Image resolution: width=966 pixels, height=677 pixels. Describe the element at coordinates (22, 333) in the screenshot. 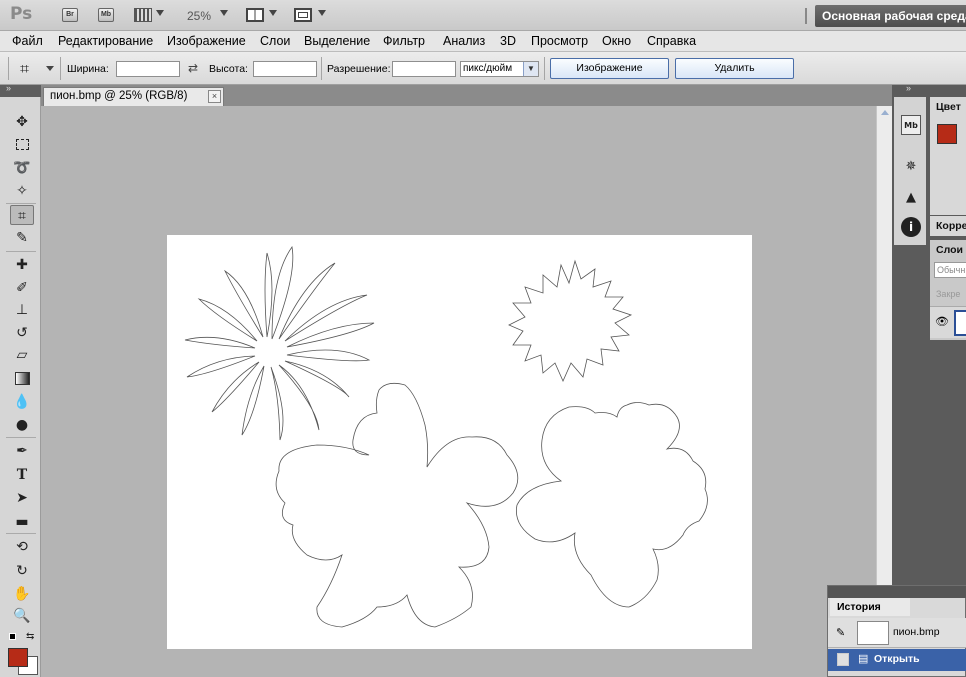

I see `history-brush-tool-icon: ↺` at that location.